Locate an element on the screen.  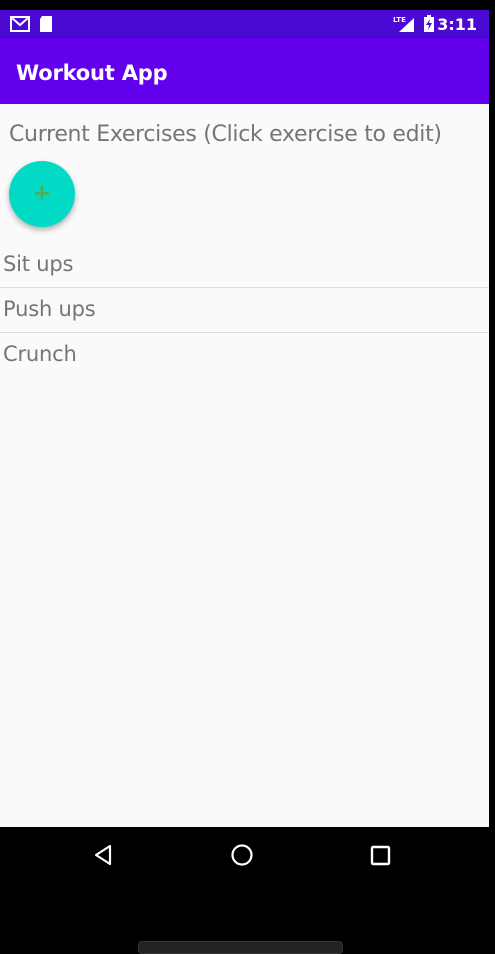
navigation-bar is located at coordinates (247, 855).